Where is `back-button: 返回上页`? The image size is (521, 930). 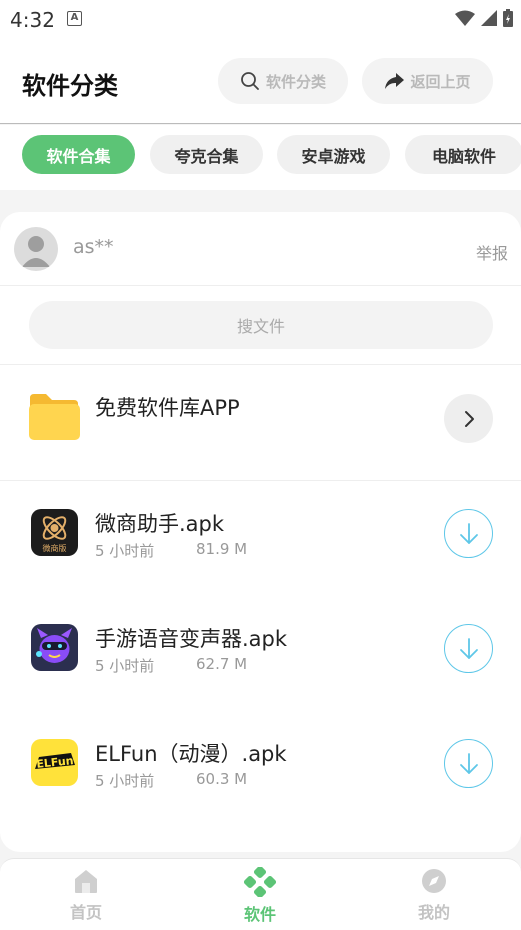 back-button: 返回上页 is located at coordinates (427, 81).